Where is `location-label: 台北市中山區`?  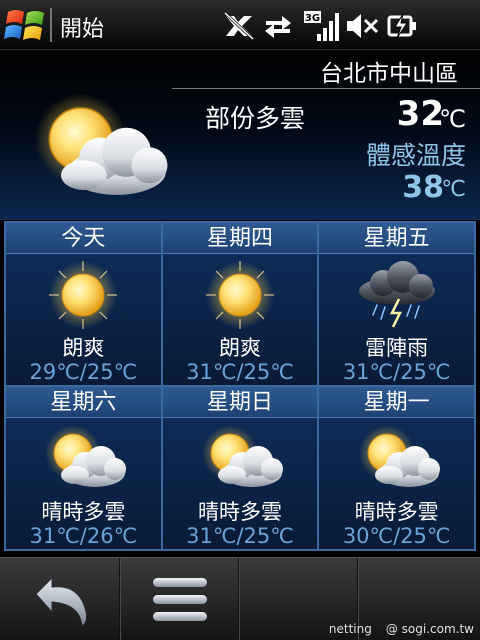
location-label: 台北市中山區 is located at coordinates (389, 71).